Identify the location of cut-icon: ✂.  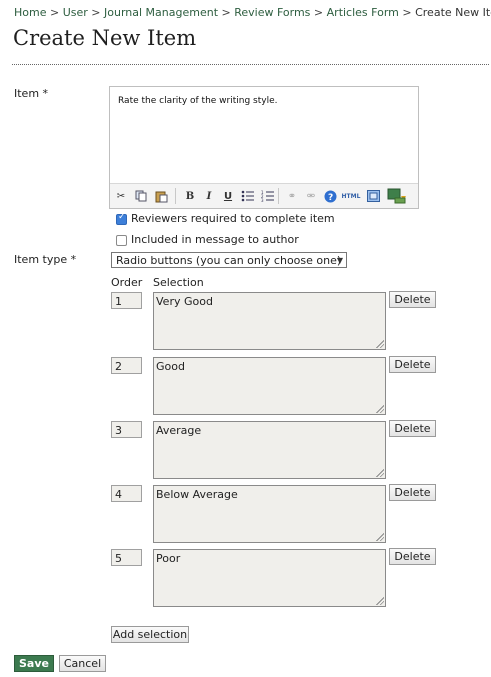
(121, 196).